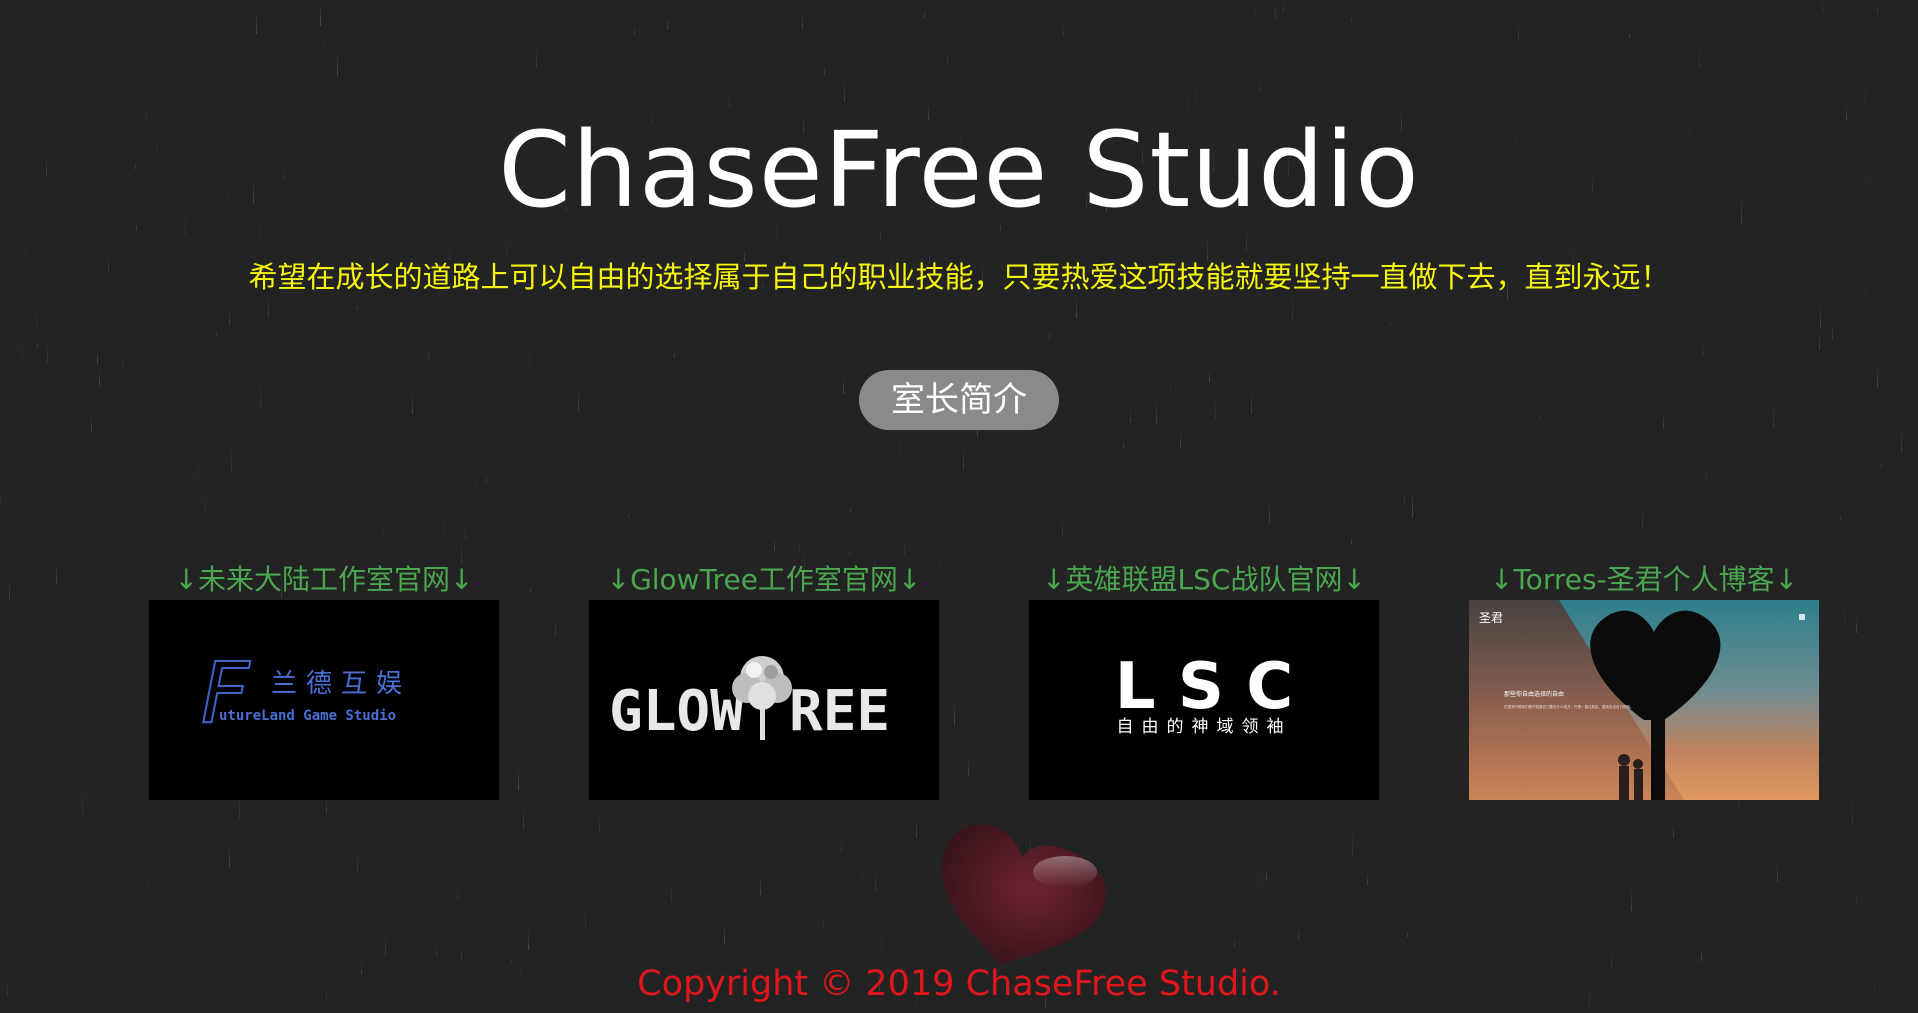  Describe the element at coordinates (676, 711) in the screenshot. I see `glowtree-logo-left: GLOW` at that location.